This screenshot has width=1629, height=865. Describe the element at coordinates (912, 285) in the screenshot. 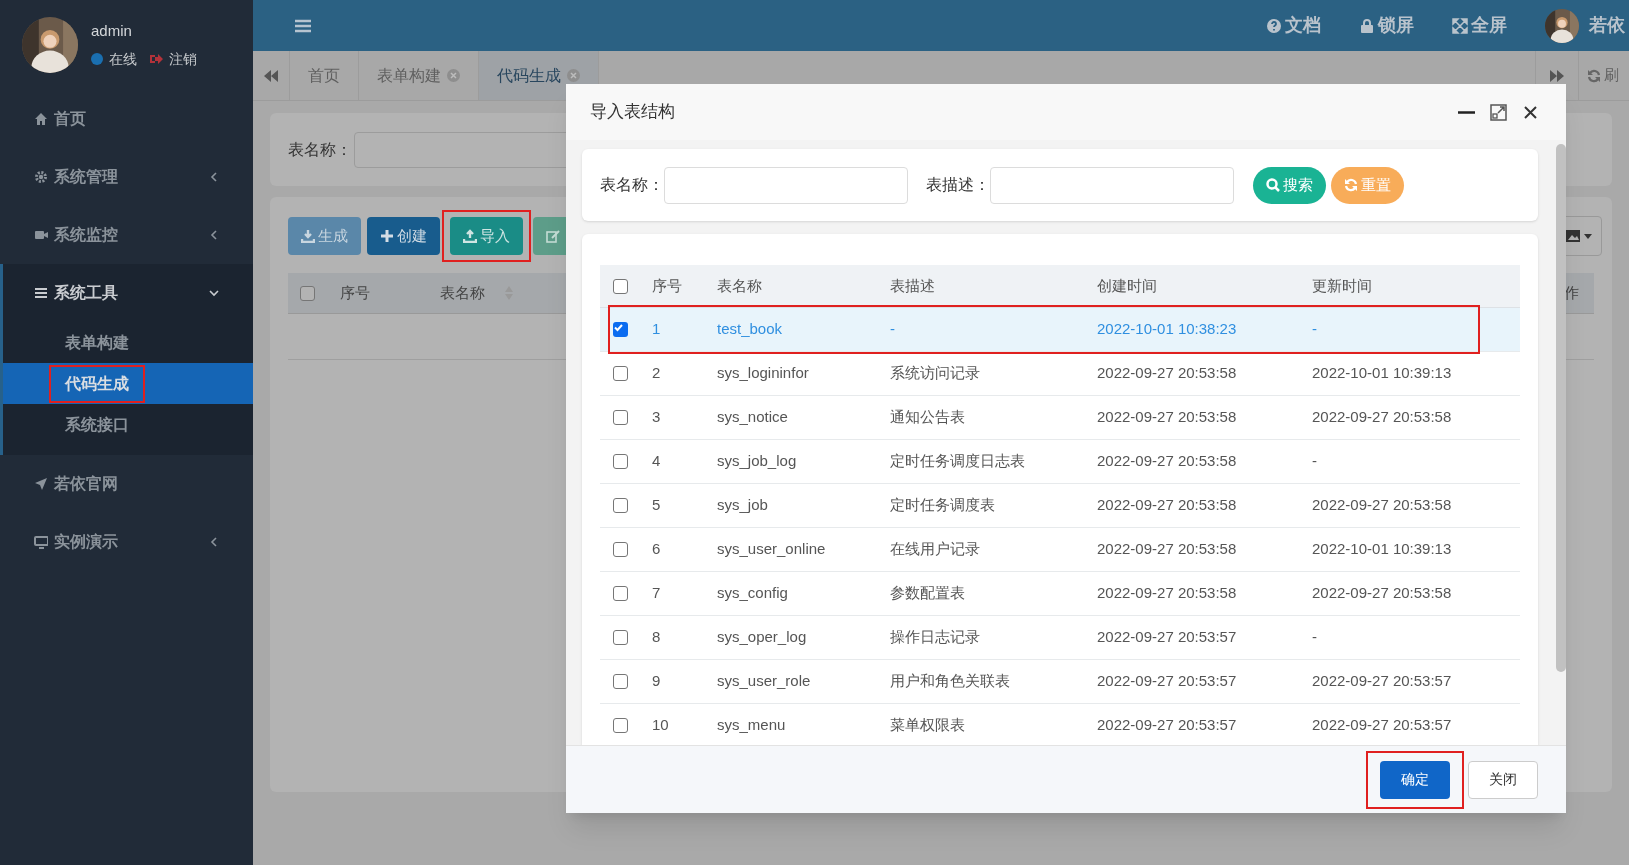

I see `column-header: 表描述` at that location.